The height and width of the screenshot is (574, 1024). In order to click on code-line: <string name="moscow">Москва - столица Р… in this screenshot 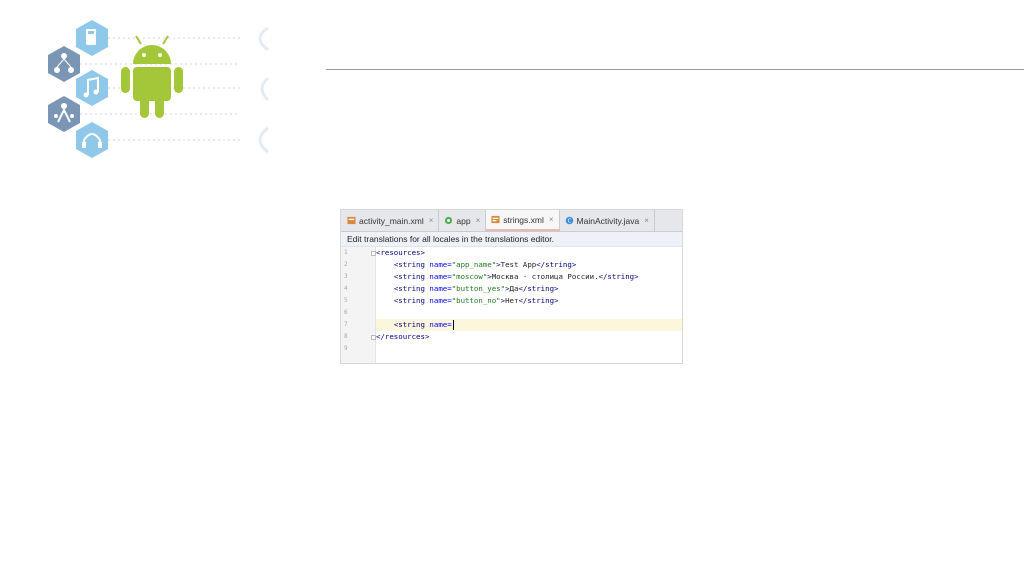, I will do `click(529, 277)`.